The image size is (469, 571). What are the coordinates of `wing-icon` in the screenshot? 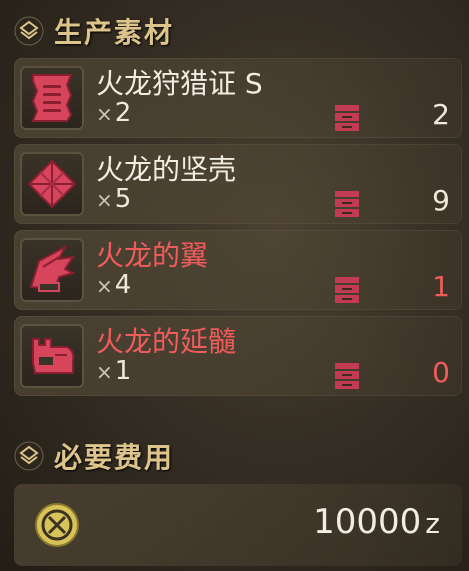 It's located at (52, 268).